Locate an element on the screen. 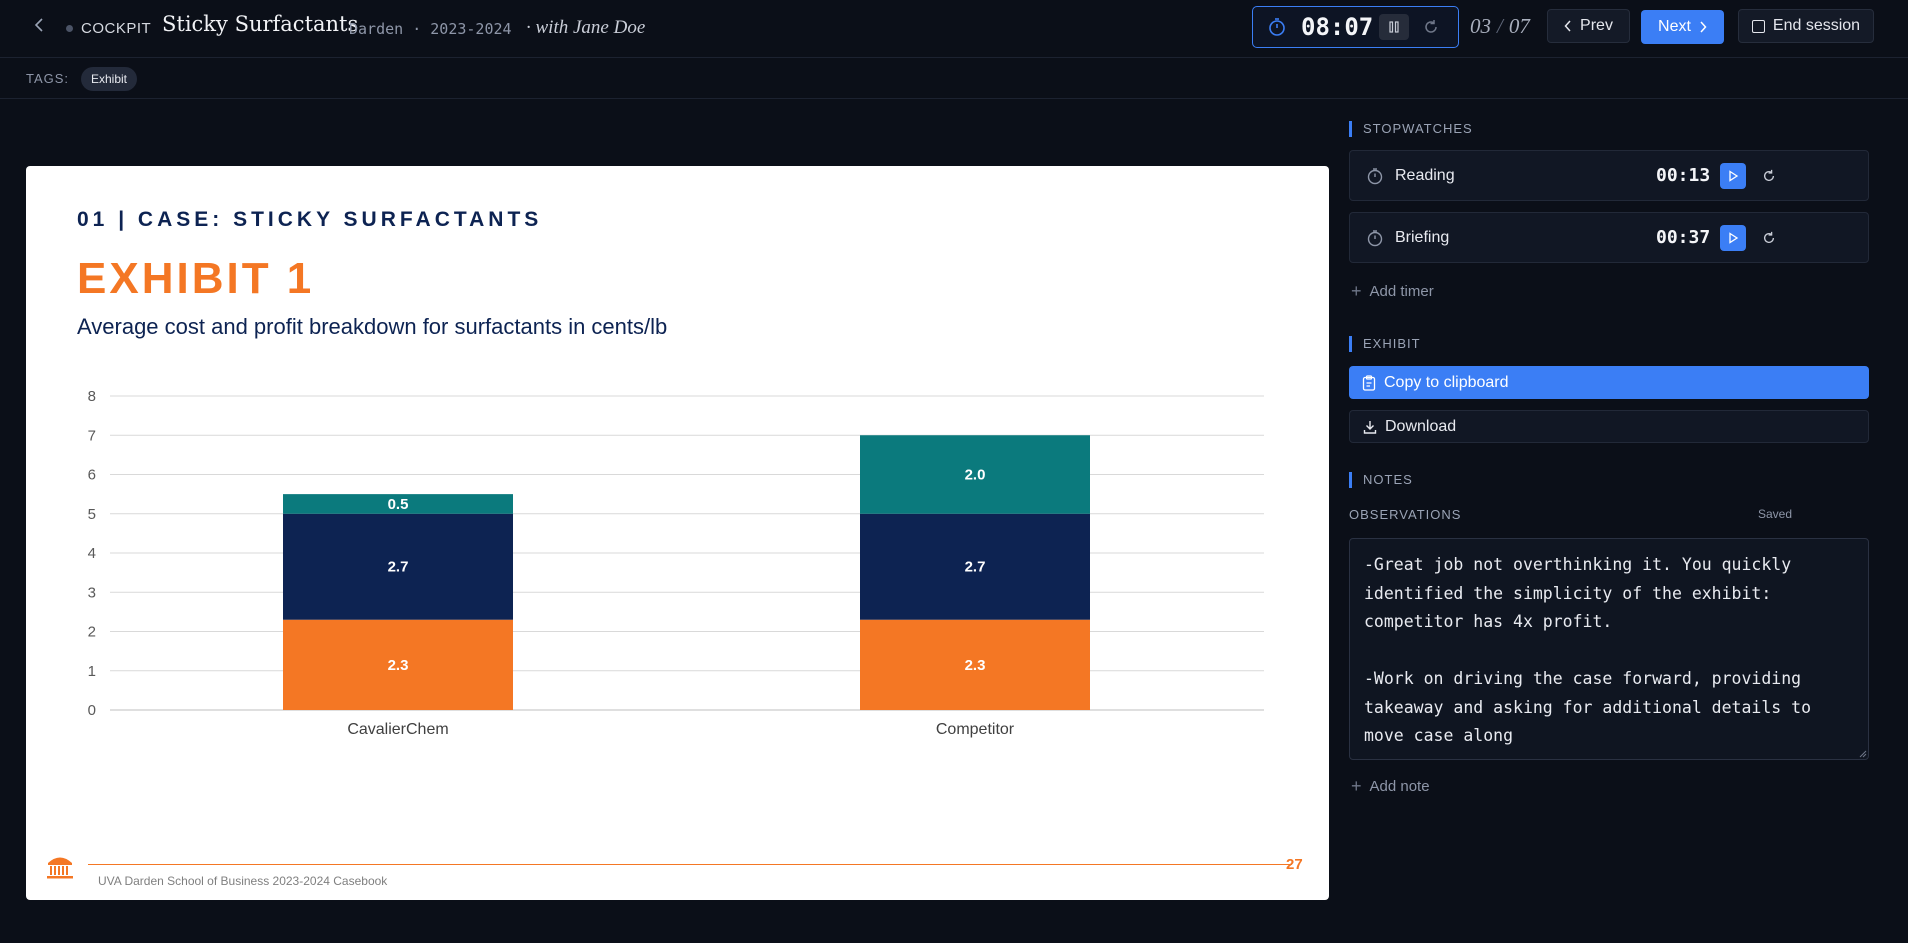 This screenshot has height=943, width=1908. brand-dot-icon is located at coordinates (69, 28).